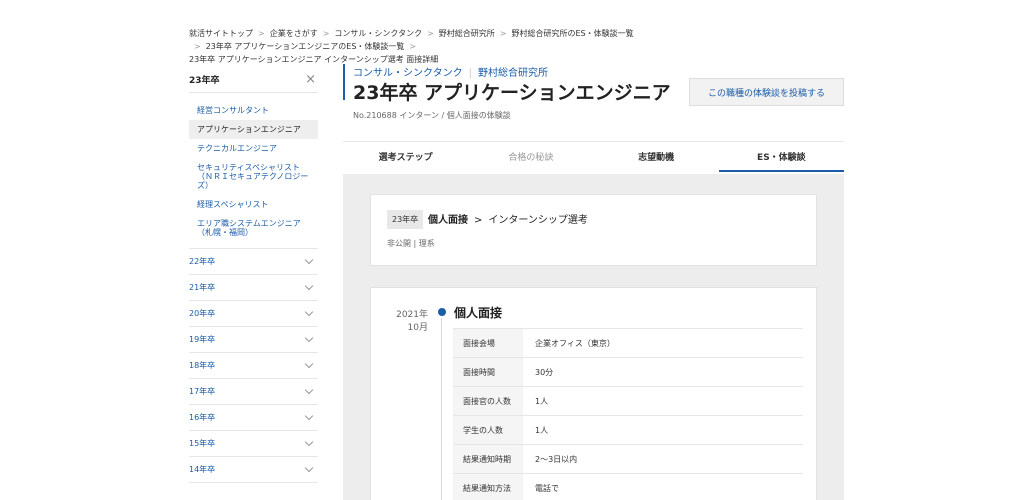 This screenshot has height=500, width=1024. I want to click on table-row: 面接官の人数 1人, so click(628, 401).